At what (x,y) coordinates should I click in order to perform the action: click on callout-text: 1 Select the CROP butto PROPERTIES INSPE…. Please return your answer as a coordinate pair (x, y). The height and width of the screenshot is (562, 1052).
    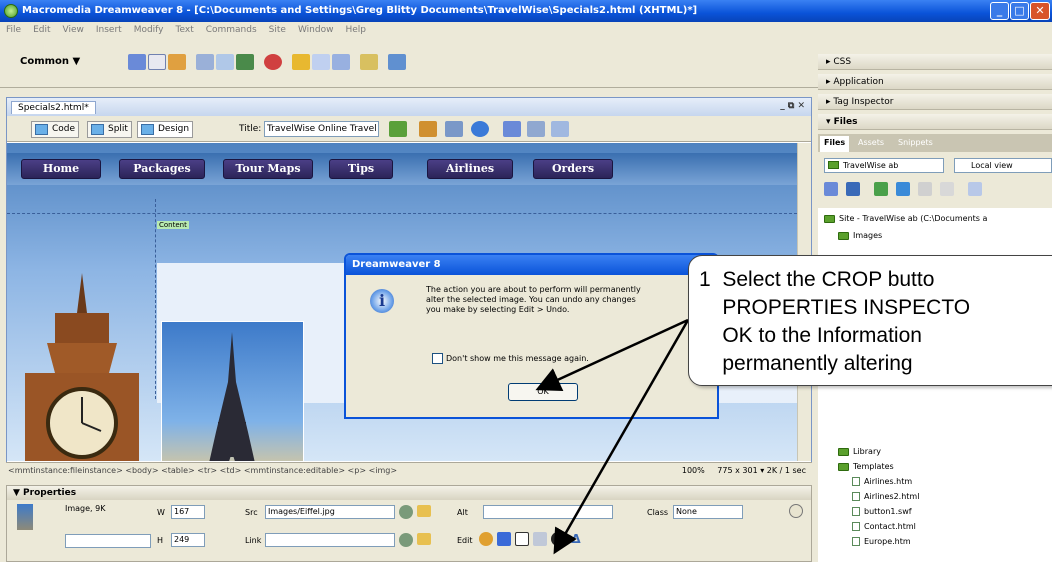
    Looking at the image, I should click on (835, 321).